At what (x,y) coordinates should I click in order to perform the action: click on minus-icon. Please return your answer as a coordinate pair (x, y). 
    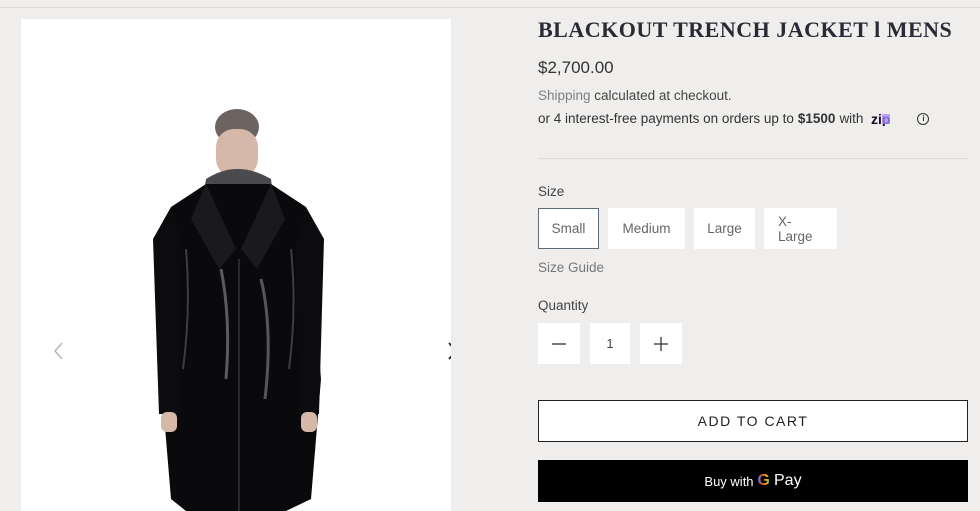
    Looking at the image, I should click on (559, 343).